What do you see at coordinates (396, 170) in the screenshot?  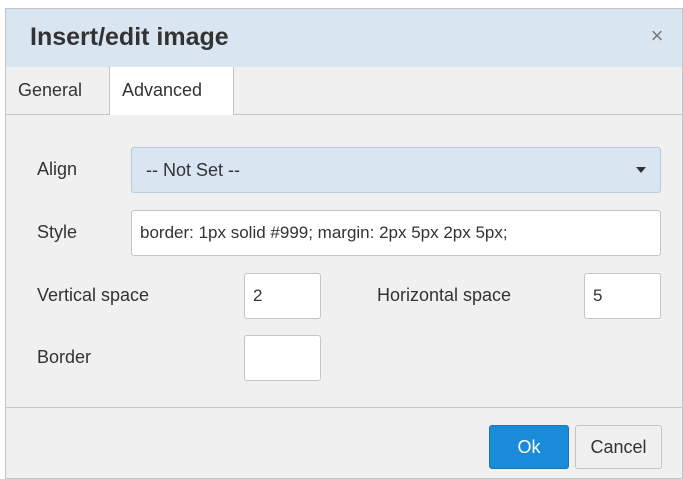 I see `align-select: -- Not Set --` at bounding box center [396, 170].